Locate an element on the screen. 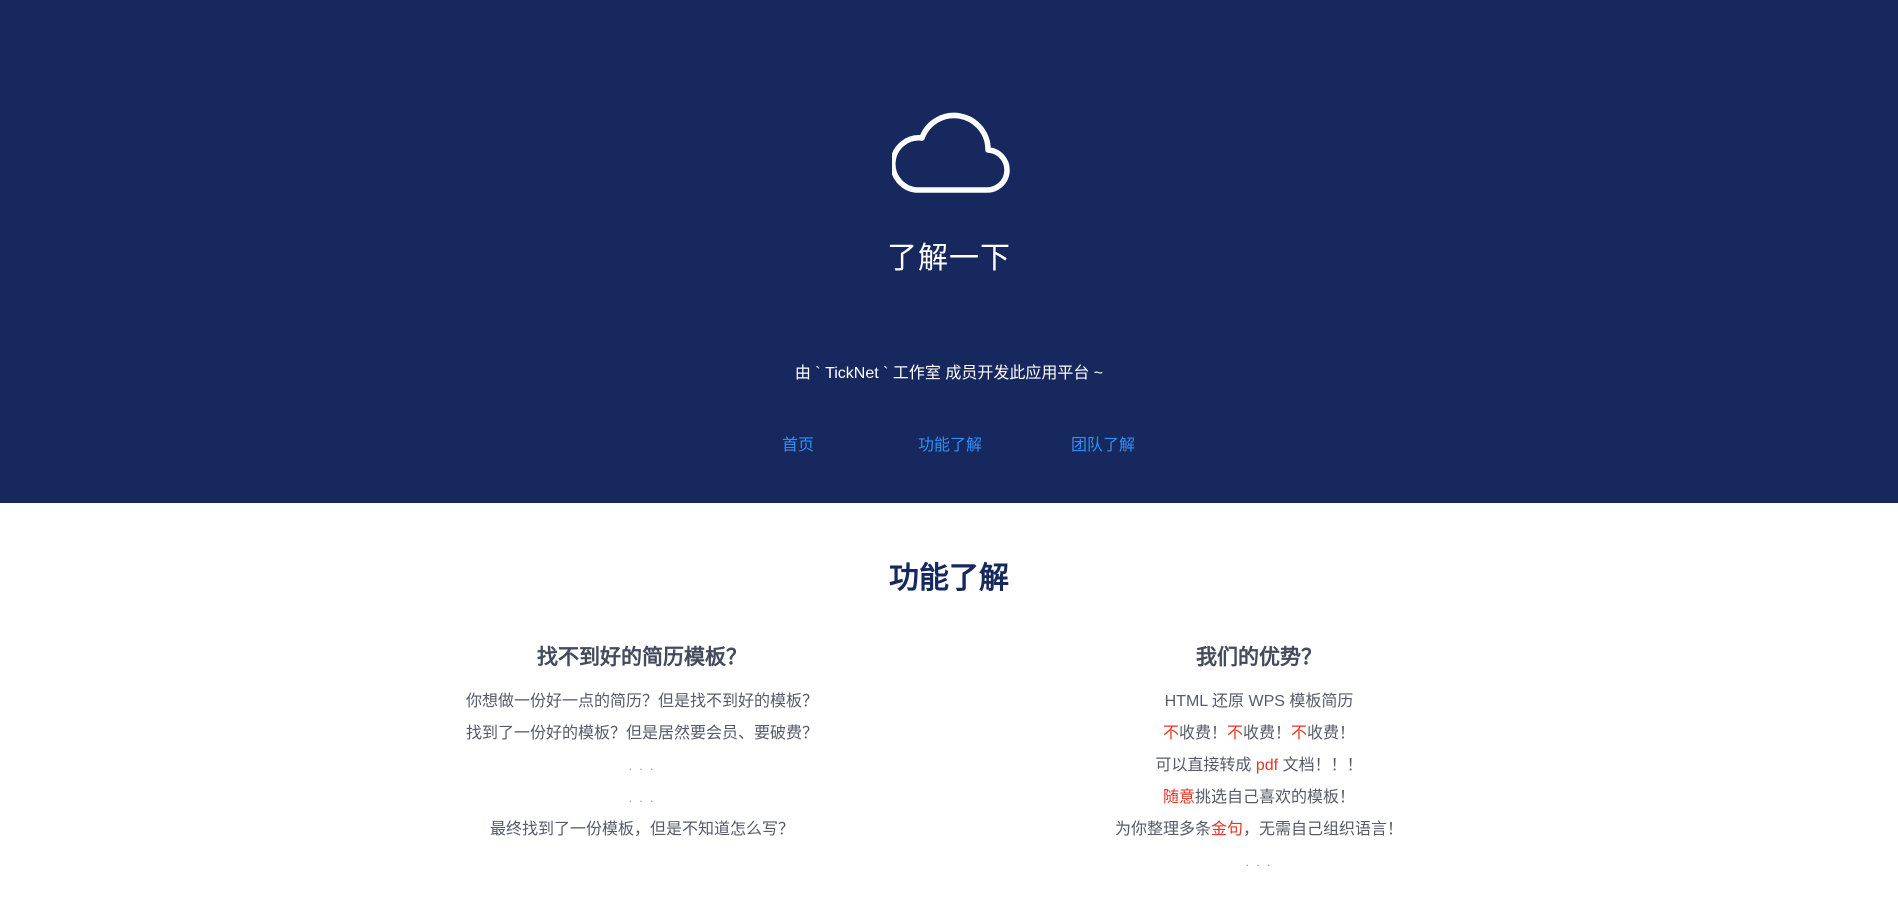 This screenshot has width=1898, height=920. advantage-line: 为你整理多条金句，无需自己组织语言！ is located at coordinates (1259, 830).